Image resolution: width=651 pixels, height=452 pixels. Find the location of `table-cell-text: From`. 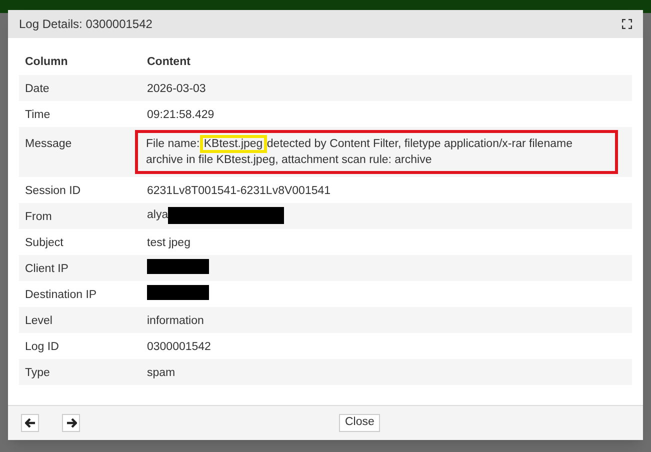

table-cell-text: From is located at coordinates (38, 217).